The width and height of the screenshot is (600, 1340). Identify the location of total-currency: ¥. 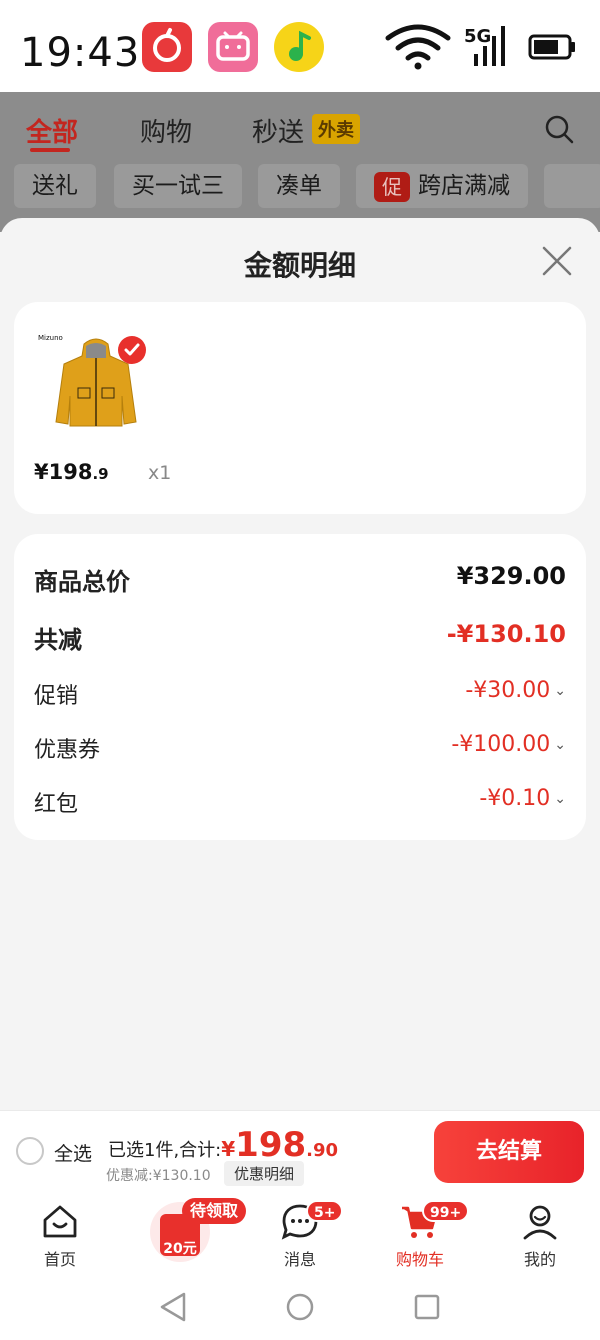
(228, 1149).